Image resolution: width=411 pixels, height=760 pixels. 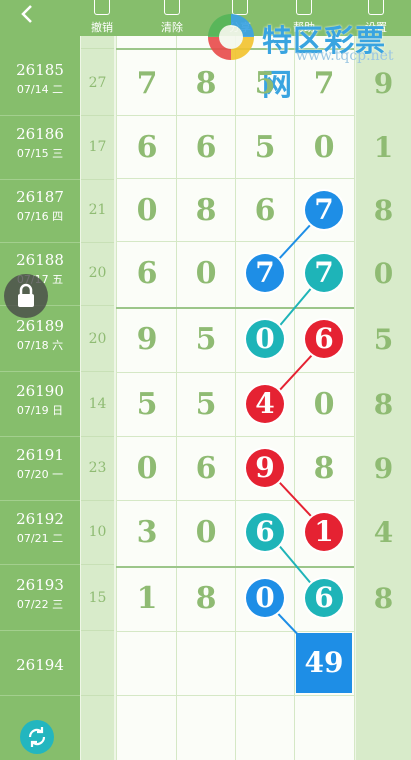 What do you see at coordinates (147, 598) in the screenshot?
I see `digit-cell: 1` at bounding box center [147, 598].